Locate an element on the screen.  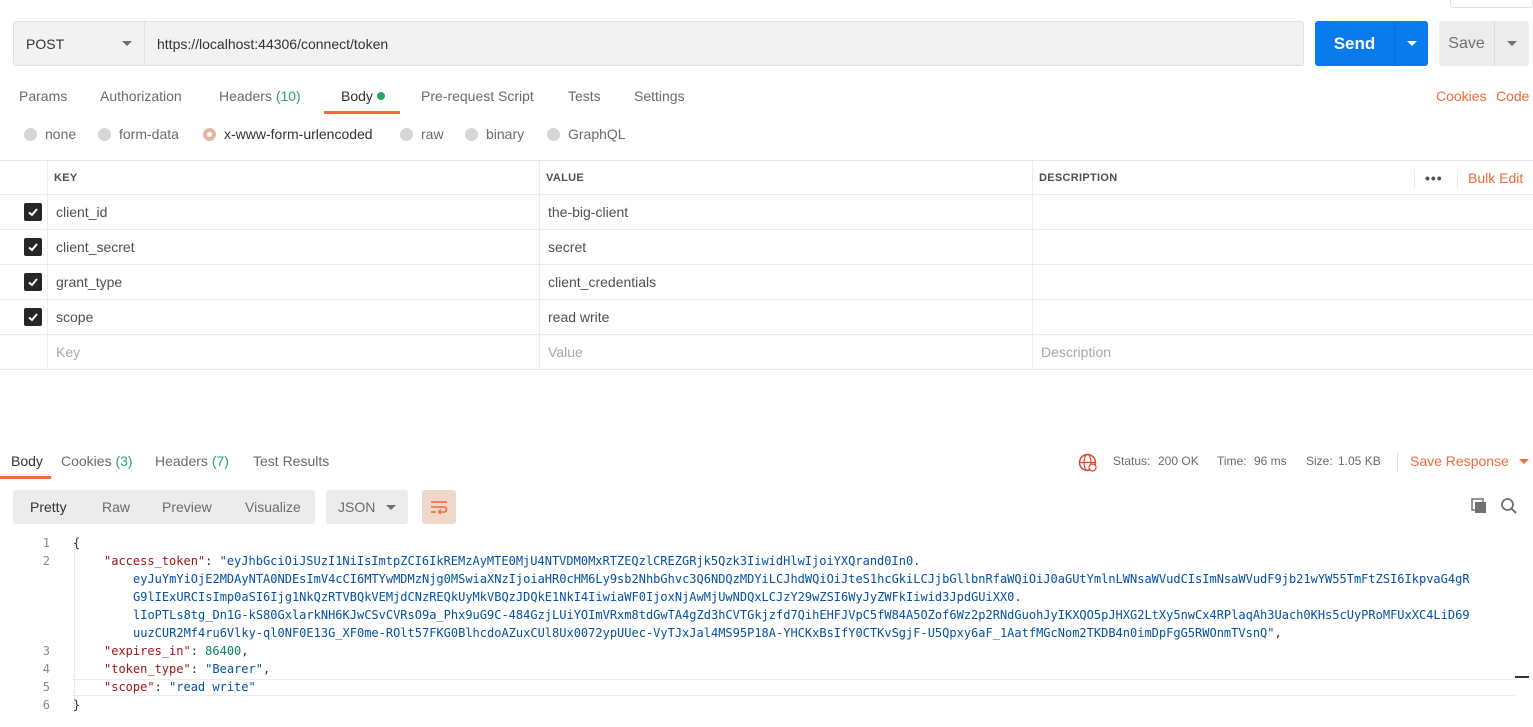
new-value-input: Value is located at coordinates (561, 352).